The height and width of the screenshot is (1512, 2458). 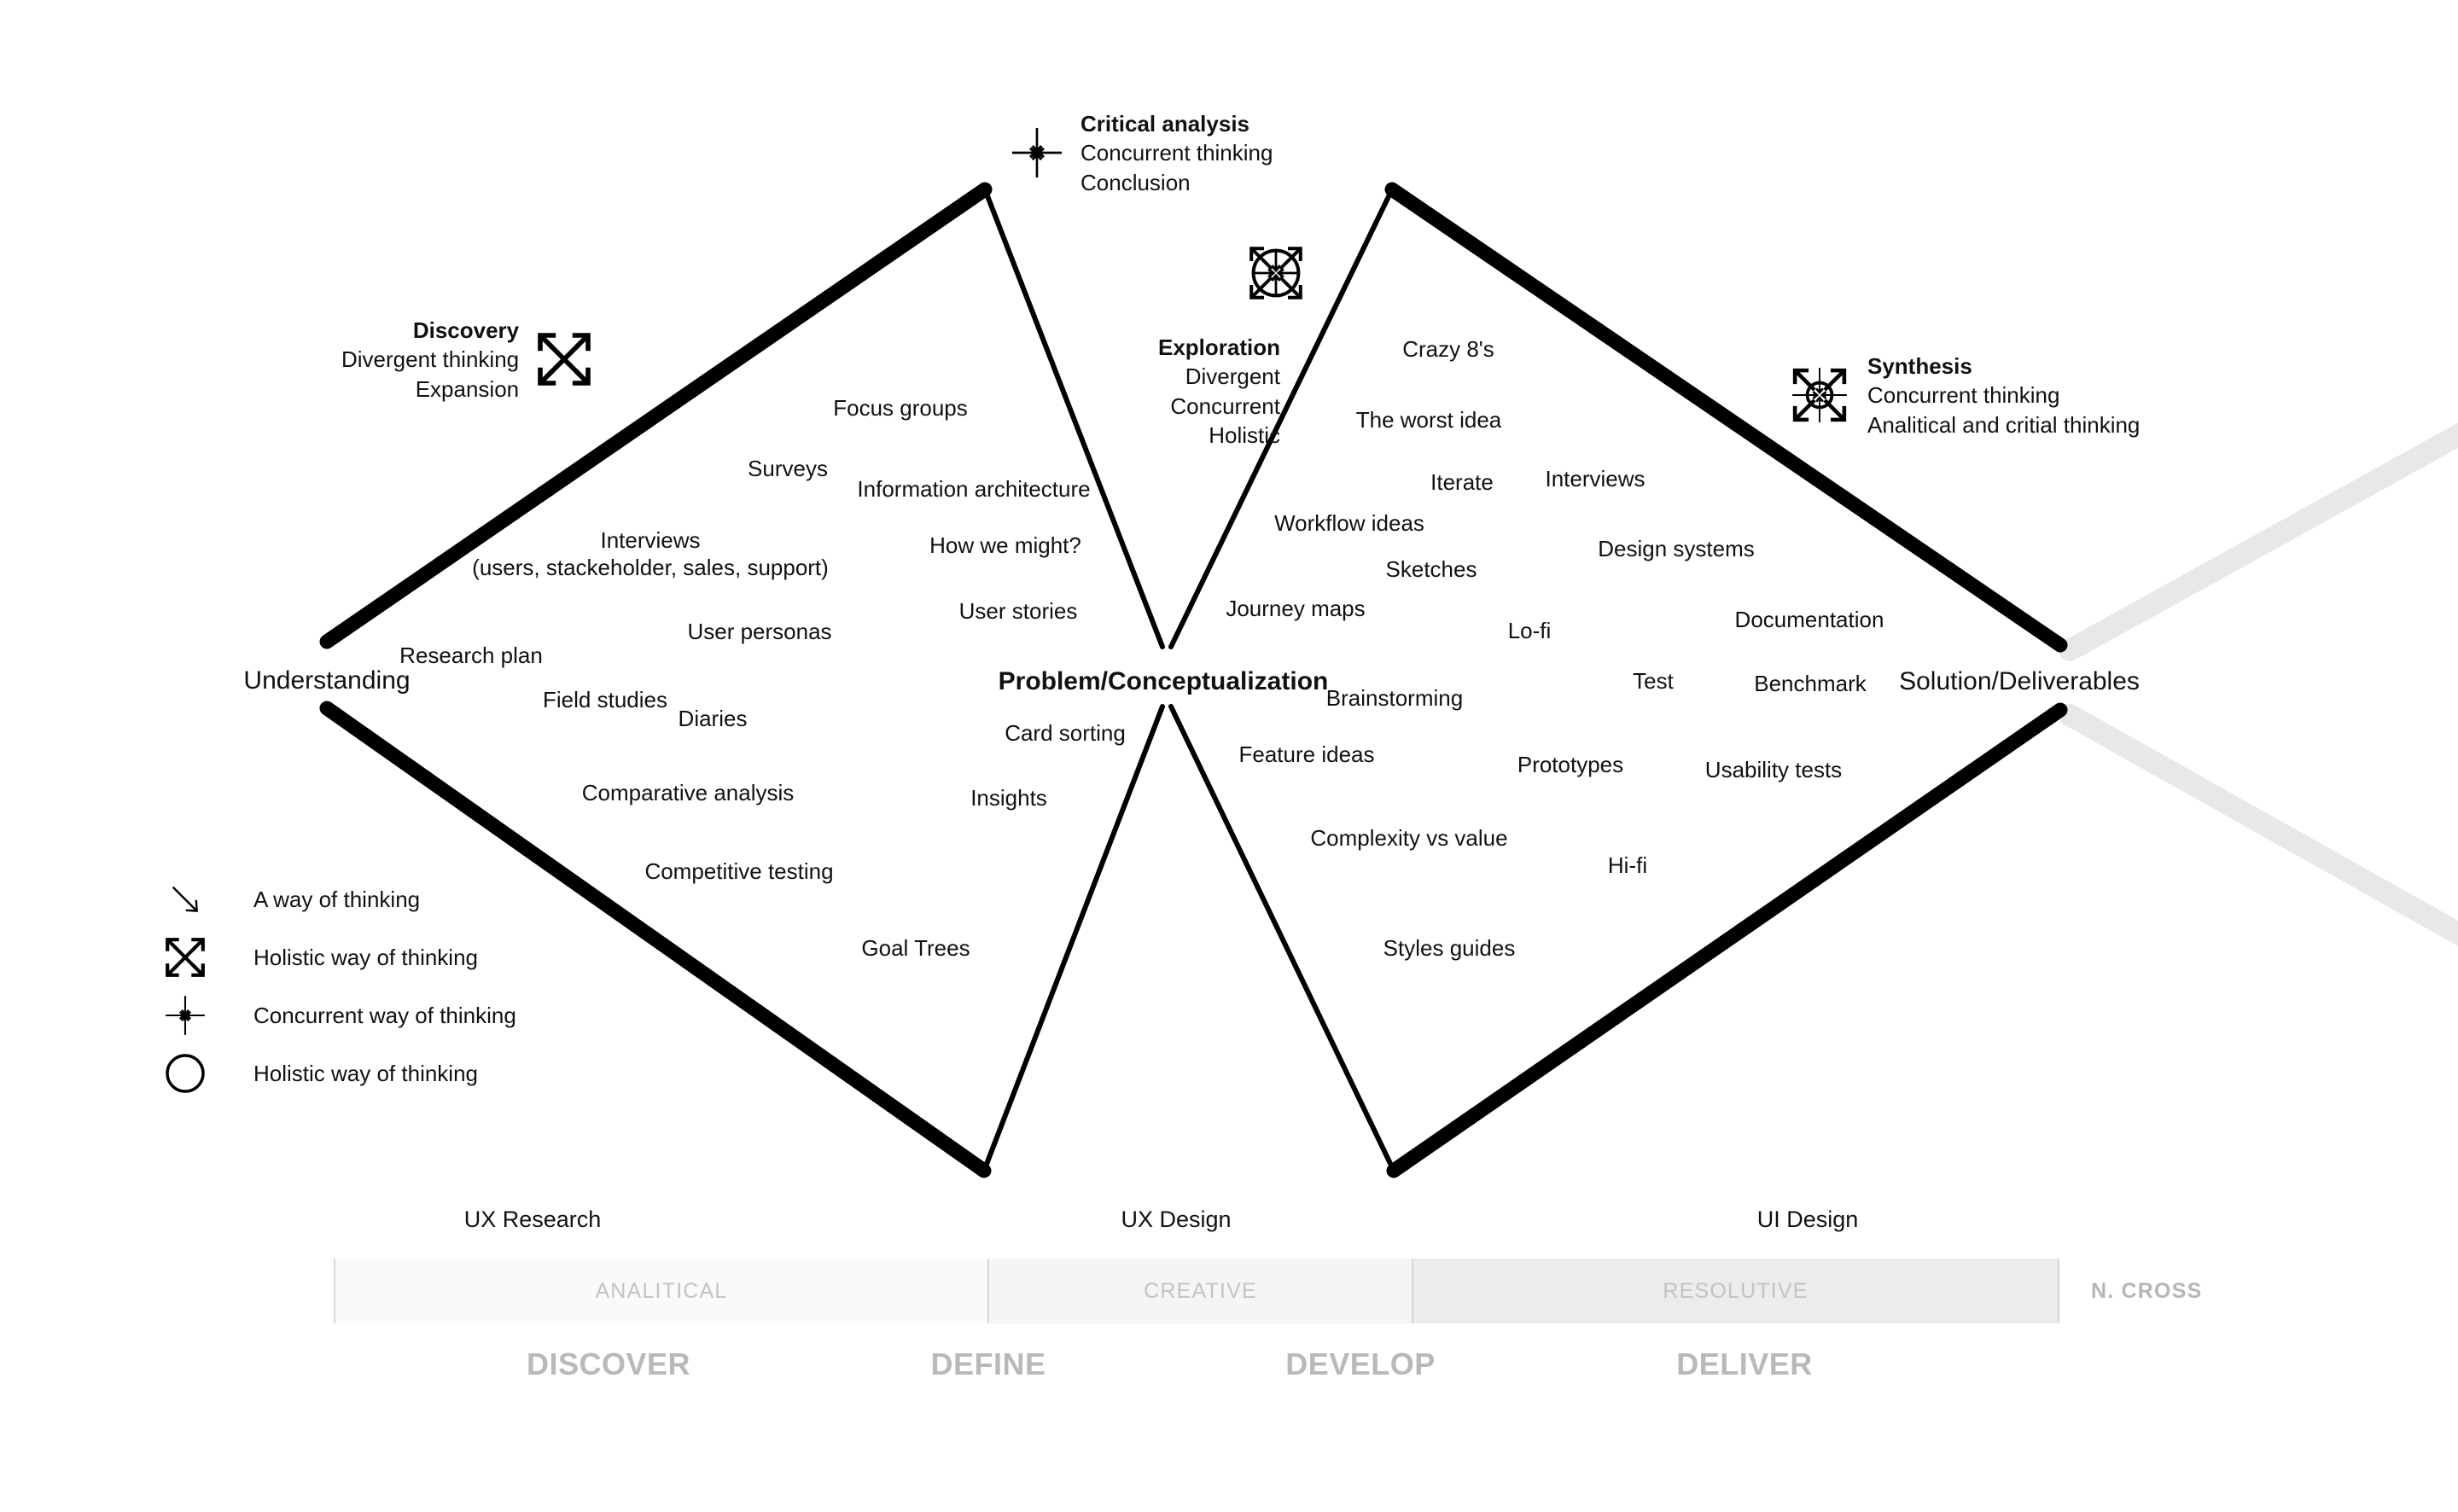 I want to click on annotation-exploration-line-3: Holistic, so click(x=1244, y=435).